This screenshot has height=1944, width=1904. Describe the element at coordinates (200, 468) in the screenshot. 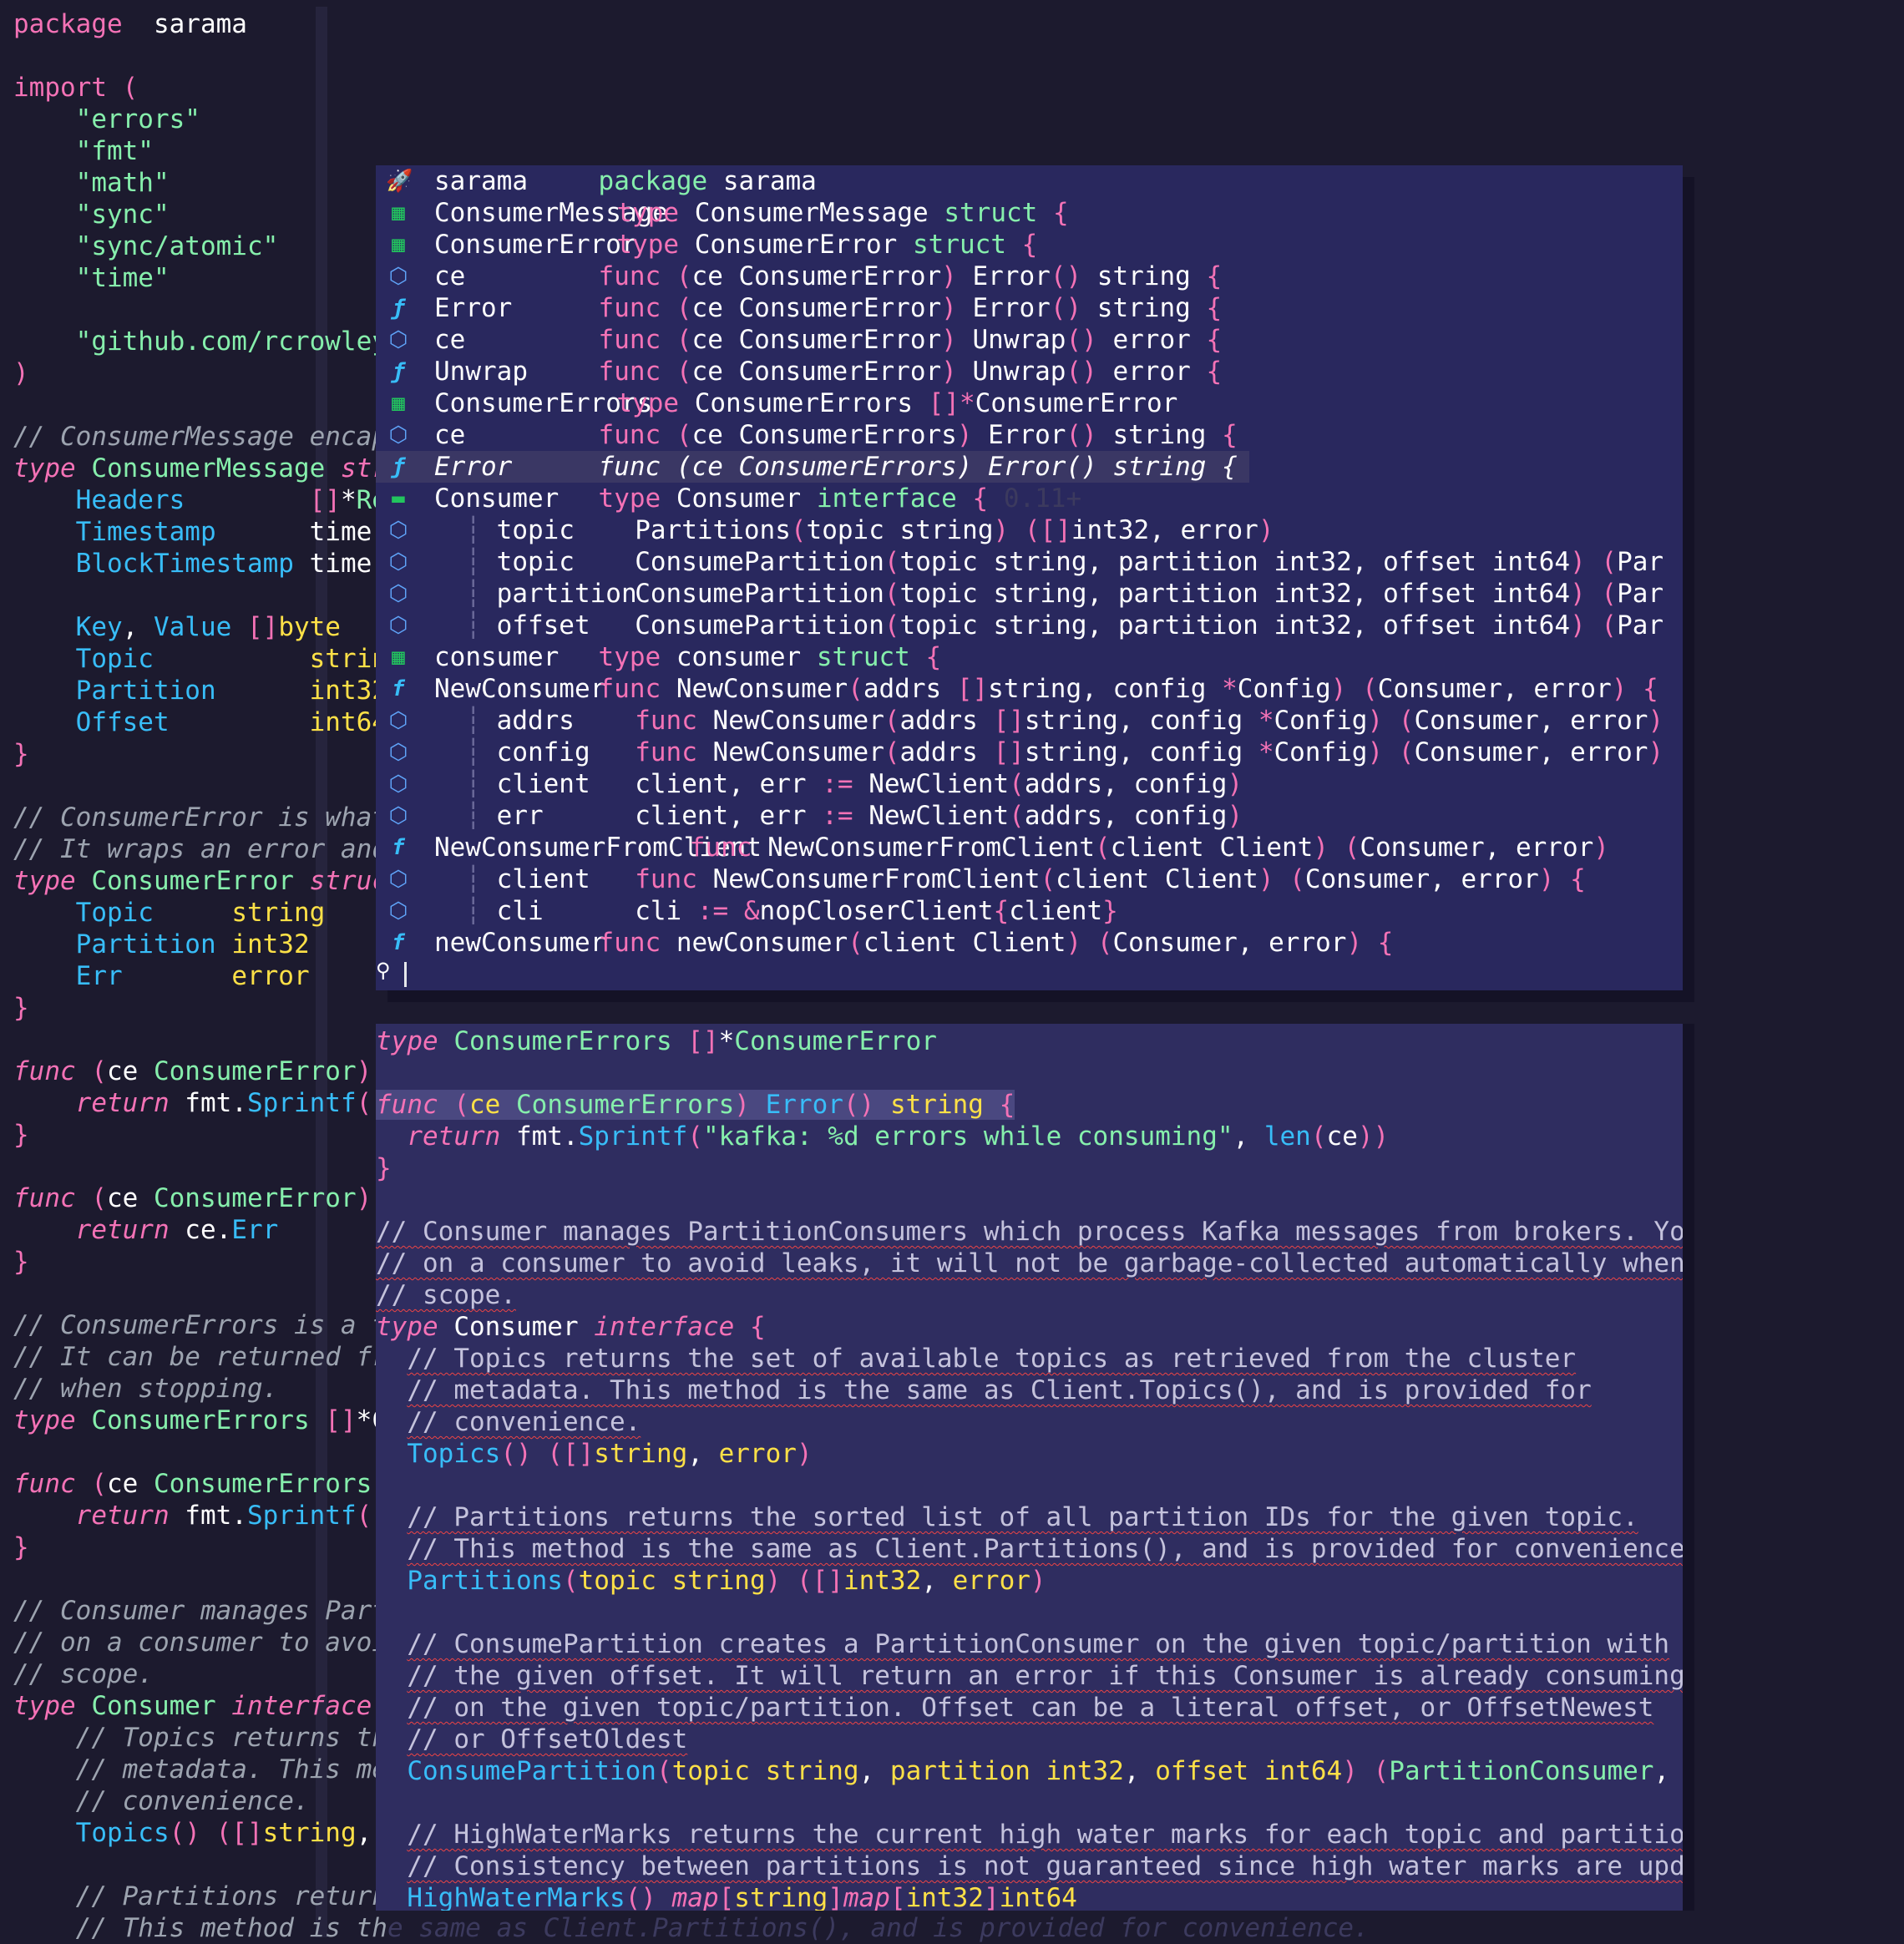

I see `code-token: ConsumerMessage` at that location.